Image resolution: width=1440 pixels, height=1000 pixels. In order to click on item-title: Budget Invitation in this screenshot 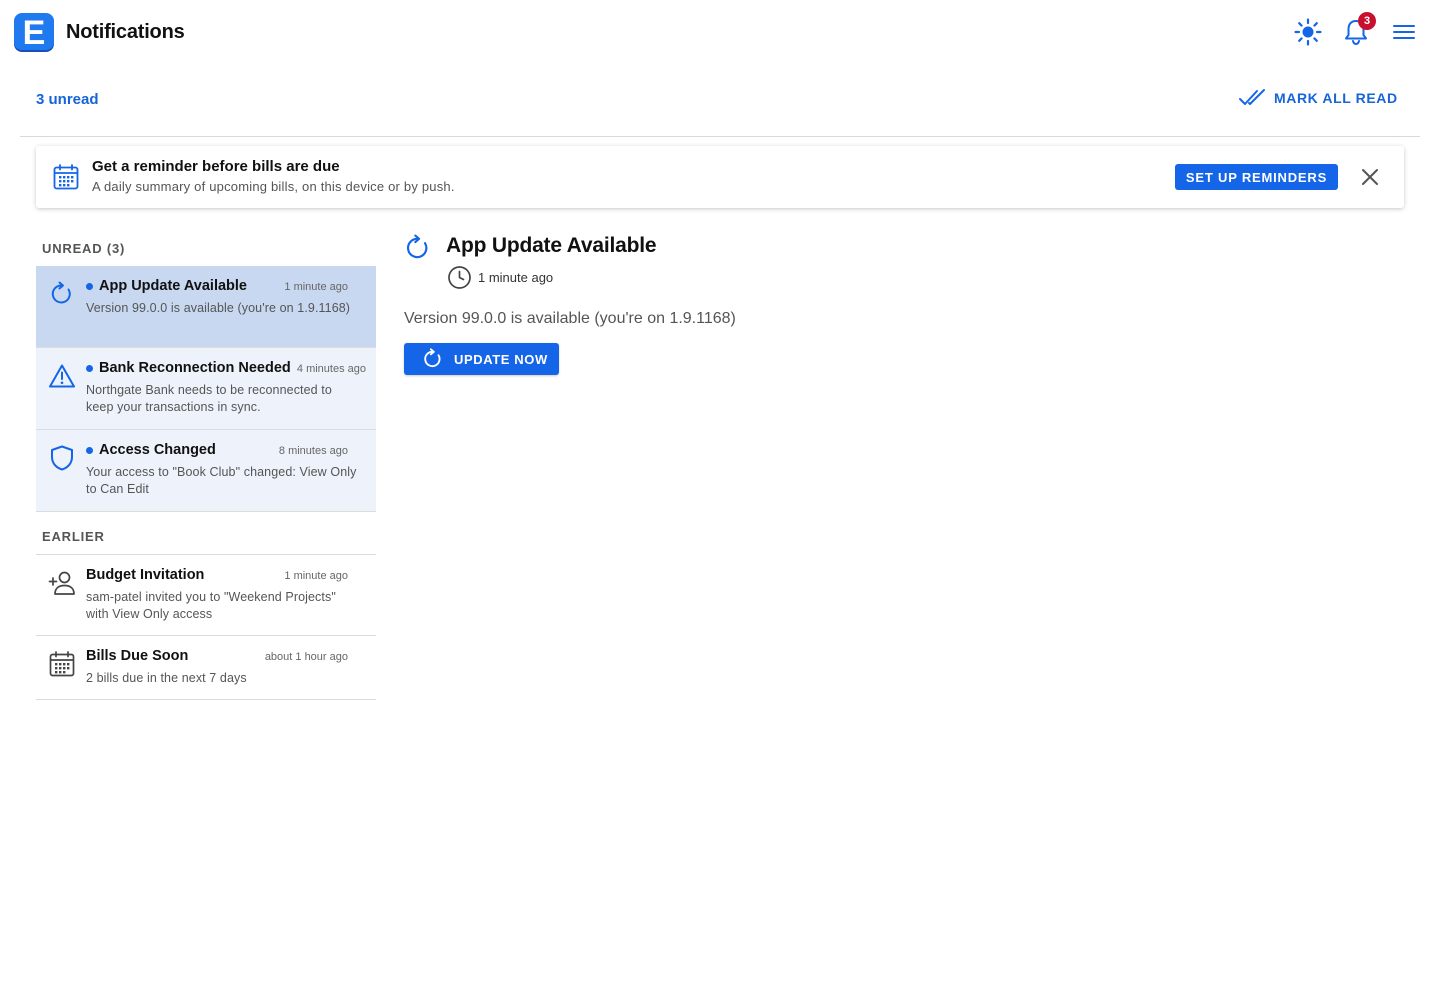, I will do `click(145, 575)`.